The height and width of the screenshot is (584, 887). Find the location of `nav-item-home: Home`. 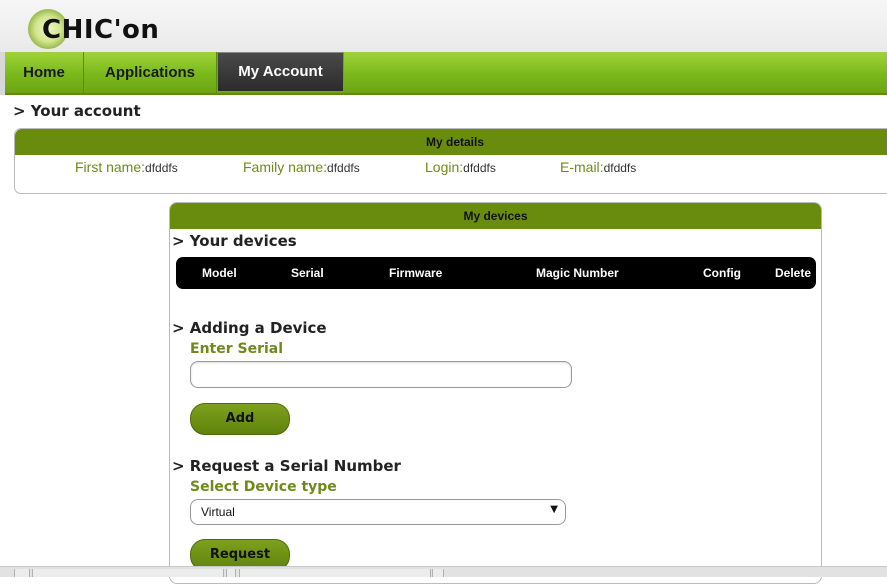

nav-item-home: Home is located at coordinates (44, 72).